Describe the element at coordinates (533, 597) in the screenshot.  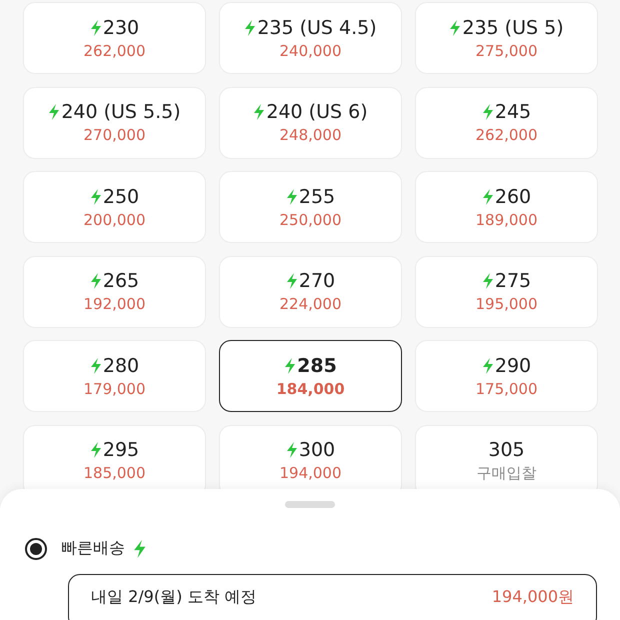
I see `delivery-price: 194,000원` at that location.